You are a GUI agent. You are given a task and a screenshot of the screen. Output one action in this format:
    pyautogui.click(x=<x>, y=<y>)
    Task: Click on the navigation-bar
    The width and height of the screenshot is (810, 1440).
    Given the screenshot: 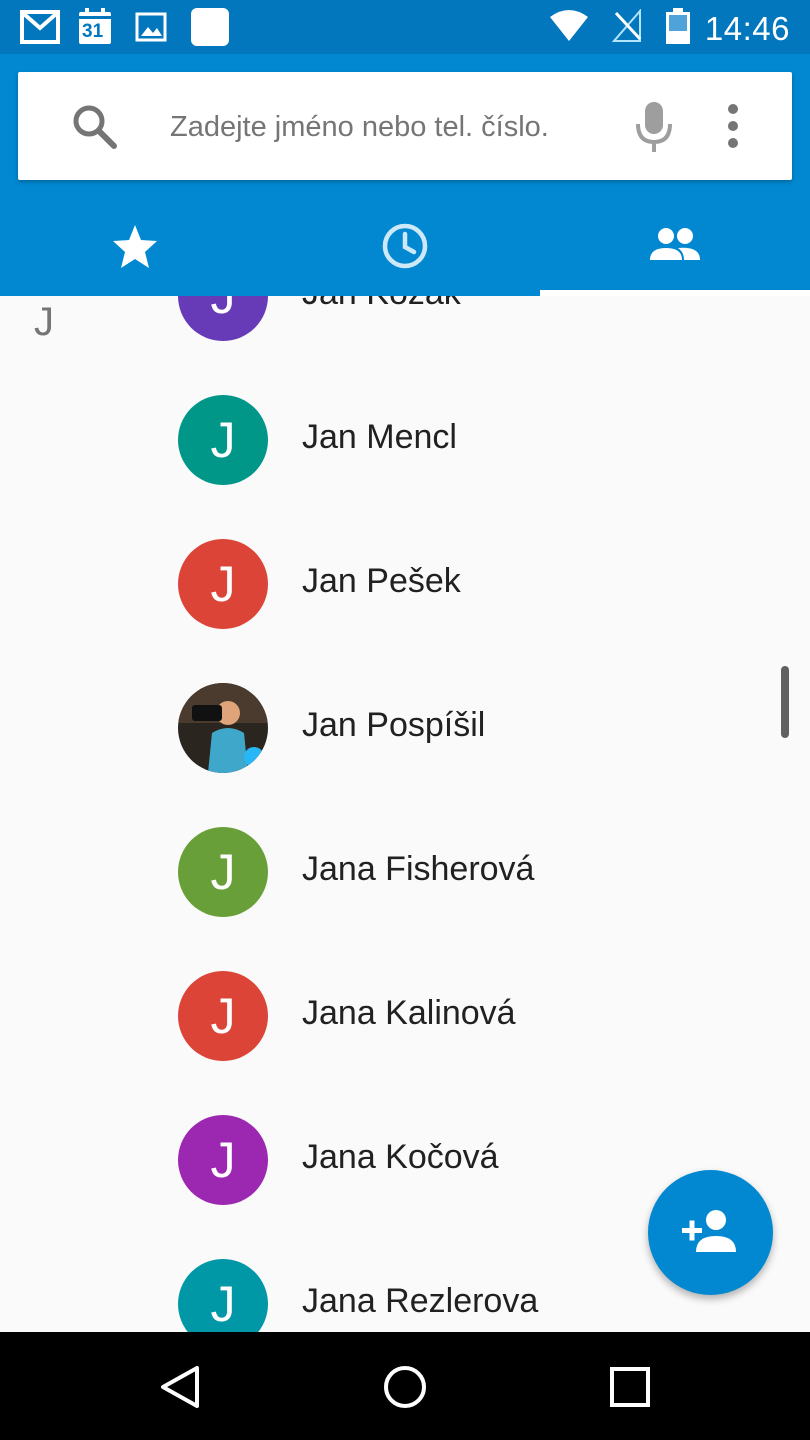 What is the action you would take?
    pyautogui.click(x=405, y=1386)
    